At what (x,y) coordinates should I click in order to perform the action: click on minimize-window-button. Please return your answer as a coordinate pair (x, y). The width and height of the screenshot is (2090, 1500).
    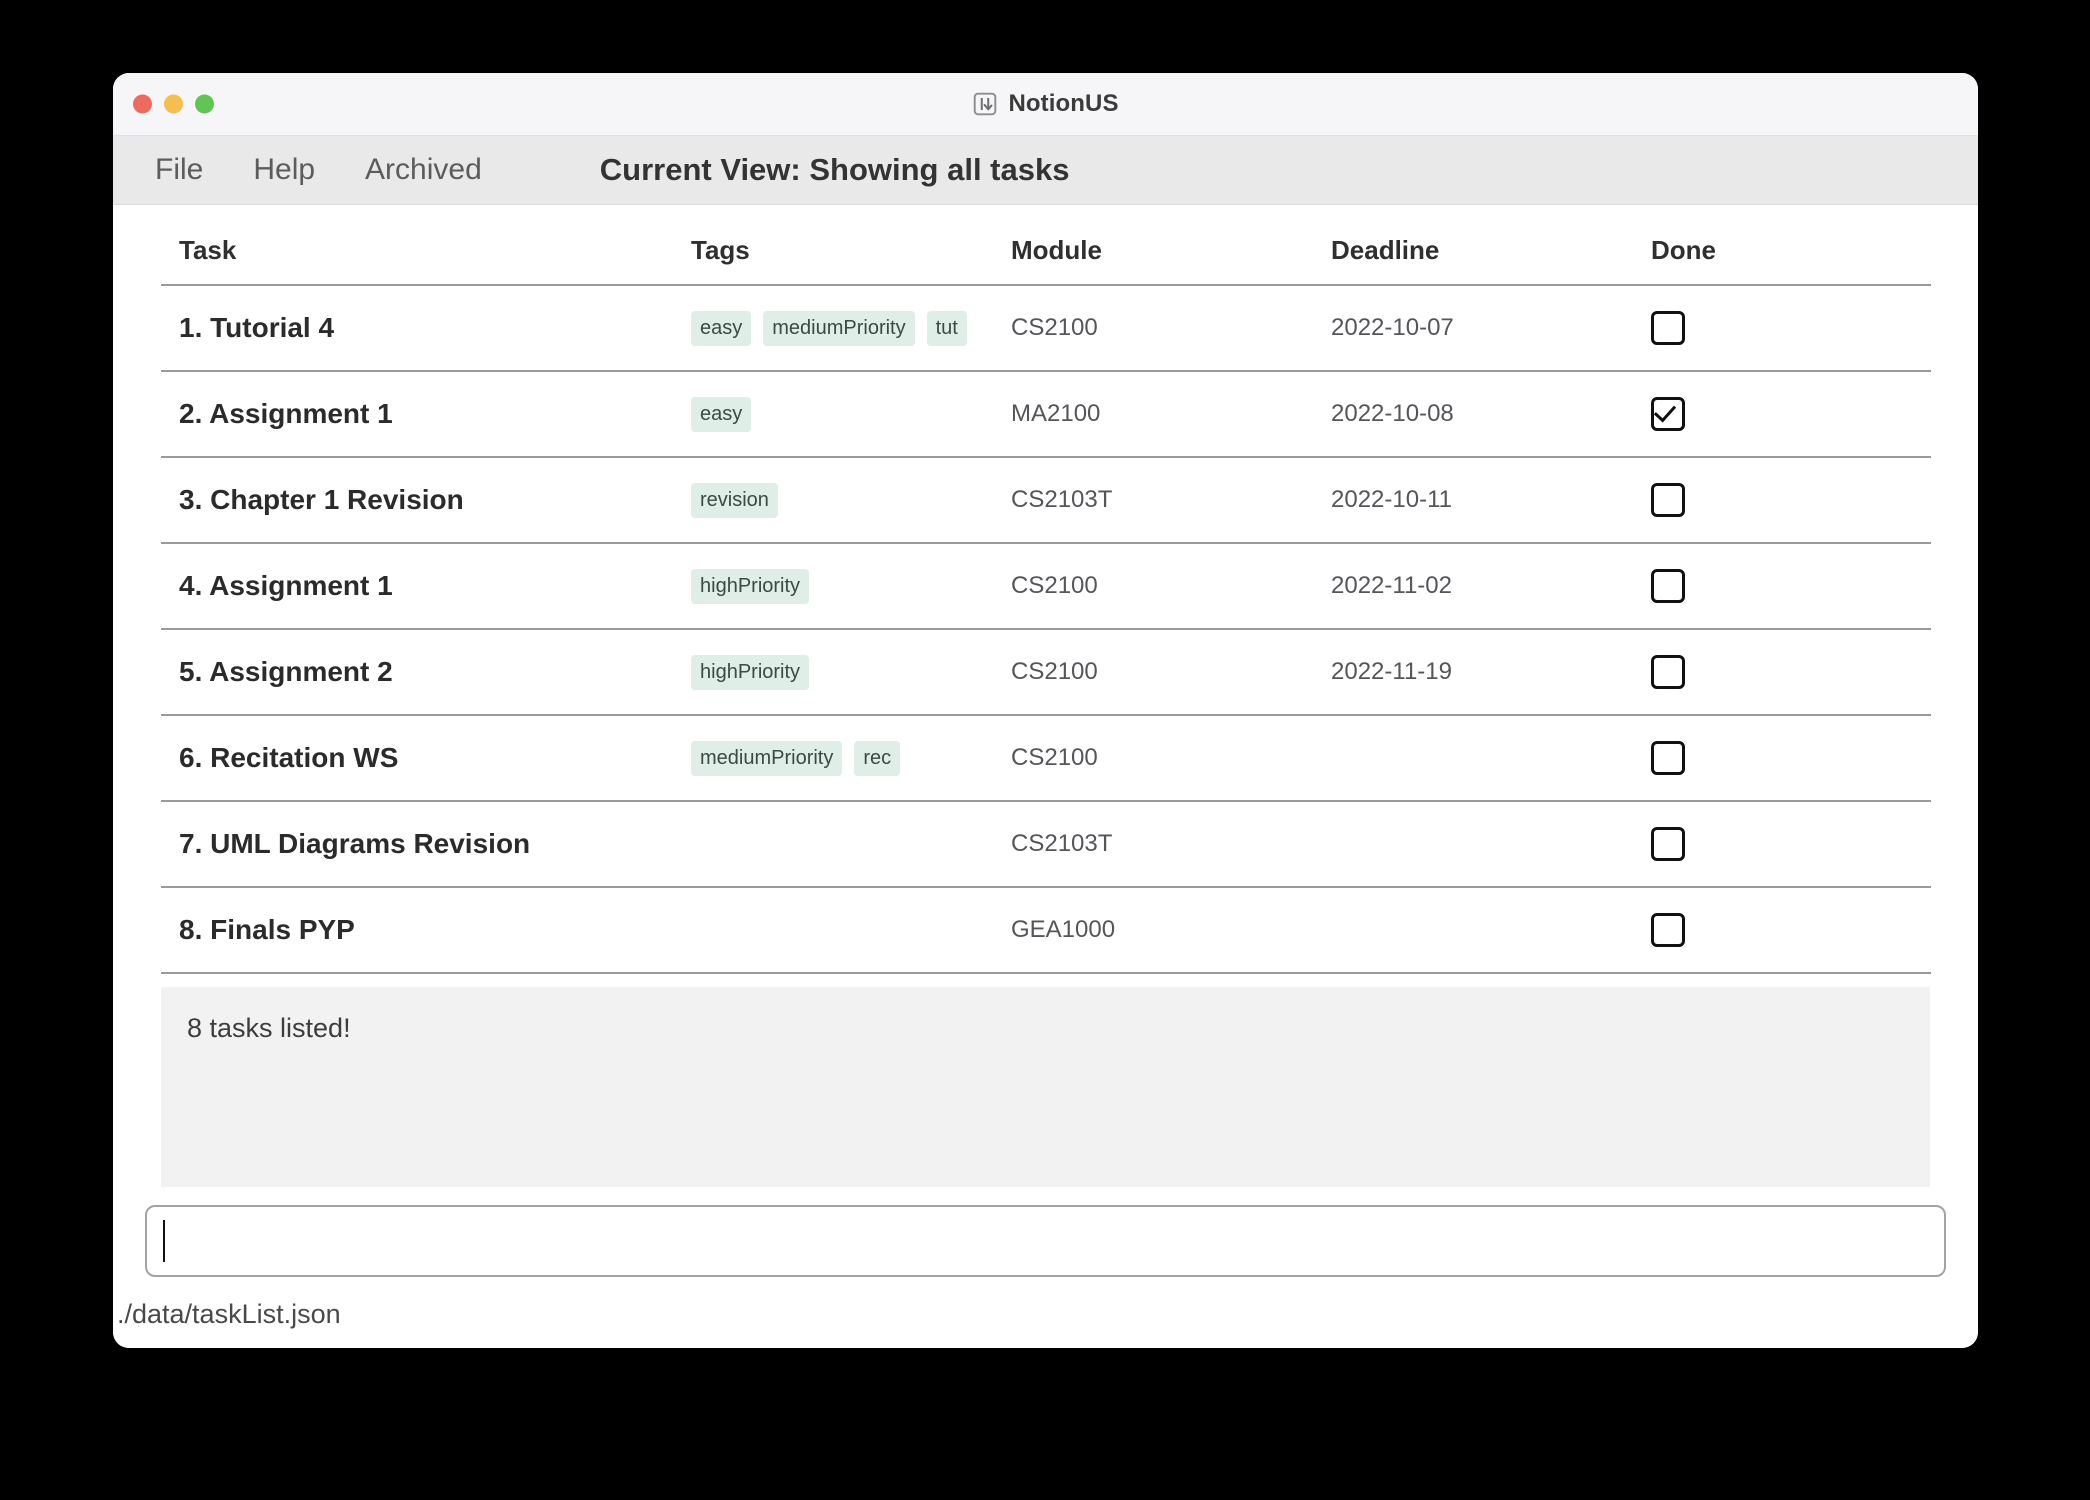
    Looking at the image, I should click on (173, 104).